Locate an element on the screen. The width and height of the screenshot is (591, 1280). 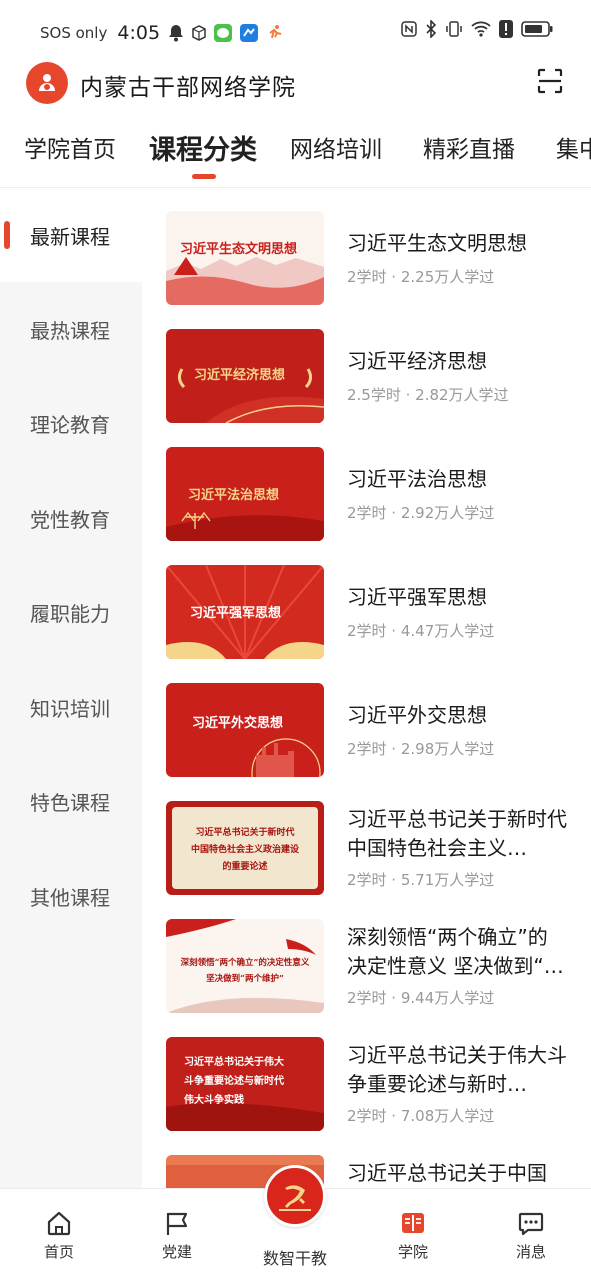
course-thumbnail: 习近平法治思想 is located at coordinates (245, 494).